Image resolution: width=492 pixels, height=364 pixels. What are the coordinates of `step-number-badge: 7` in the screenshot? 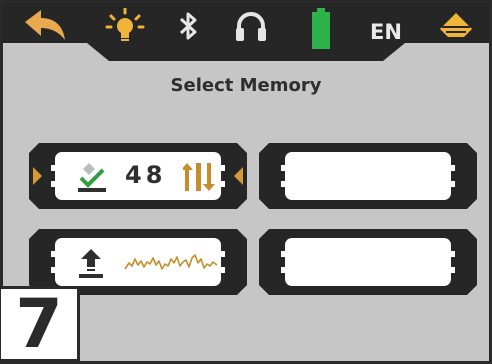 It's located at (40, 324).